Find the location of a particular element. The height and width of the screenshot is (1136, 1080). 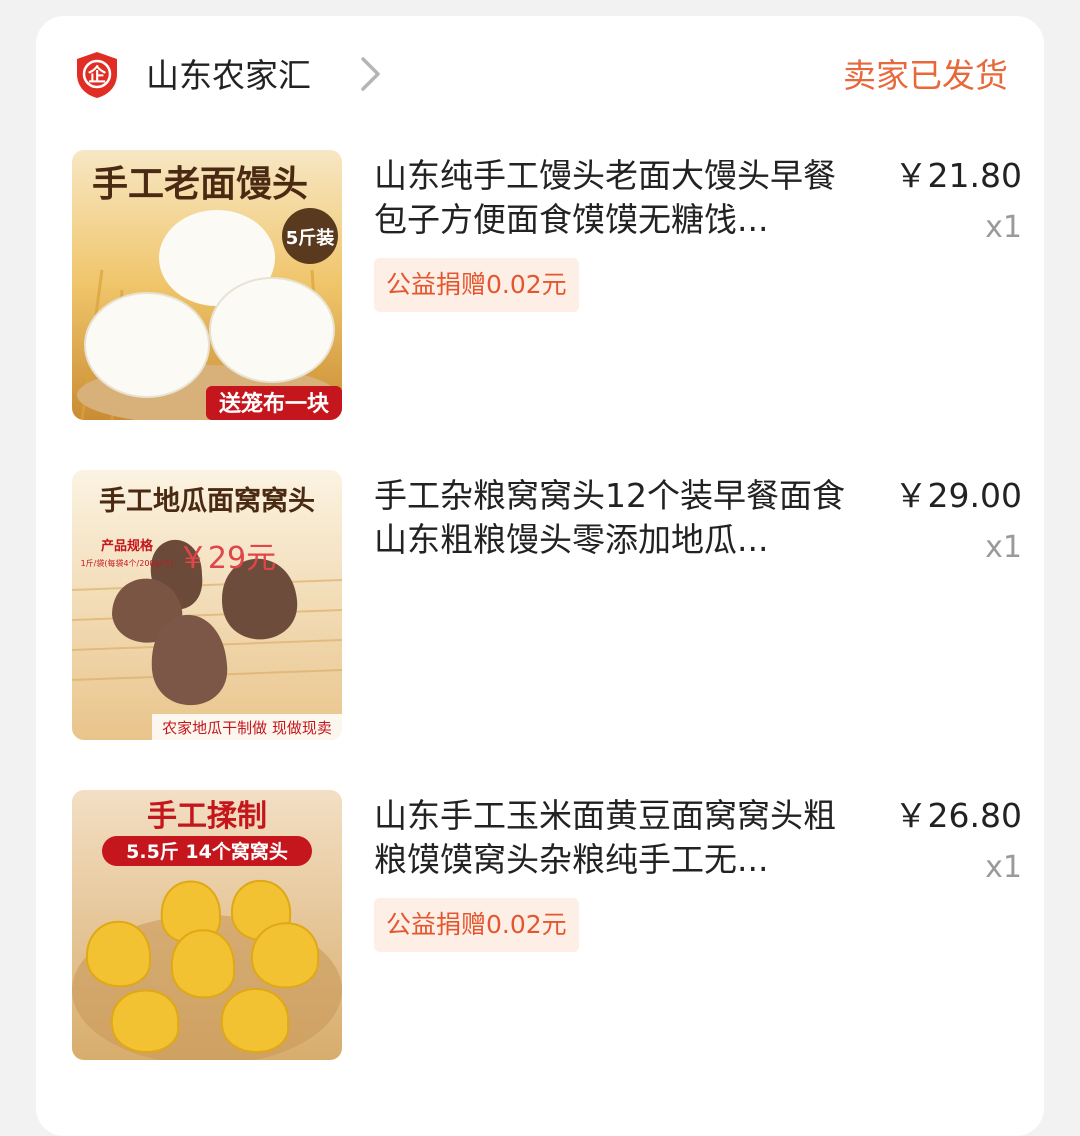

product-image: 手工老面馒头 5斤装 送笼布一块 is located at coordinates (207, 285).